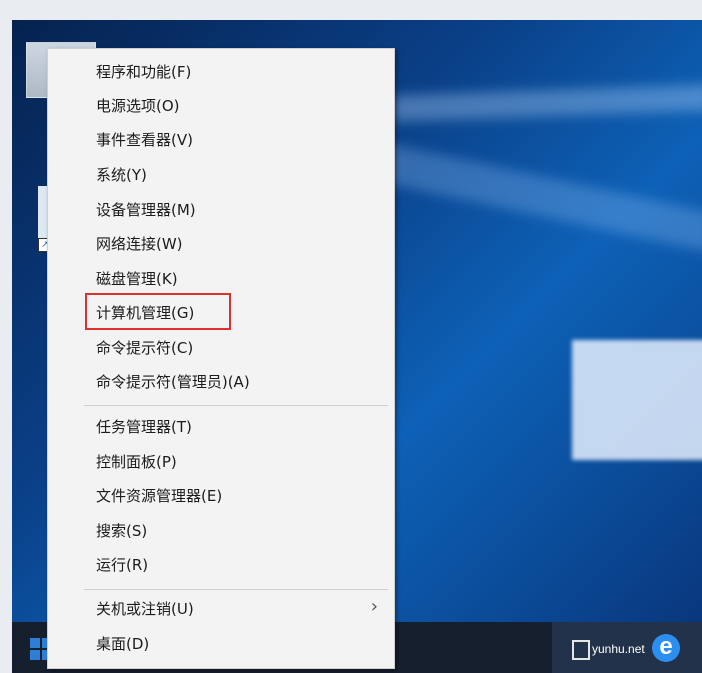  What do you see at coordinates (137, 279) in the screenshot?
I see `menu-item-disk-management: 磁盘管理(K)` at bounding box center [137, 279].